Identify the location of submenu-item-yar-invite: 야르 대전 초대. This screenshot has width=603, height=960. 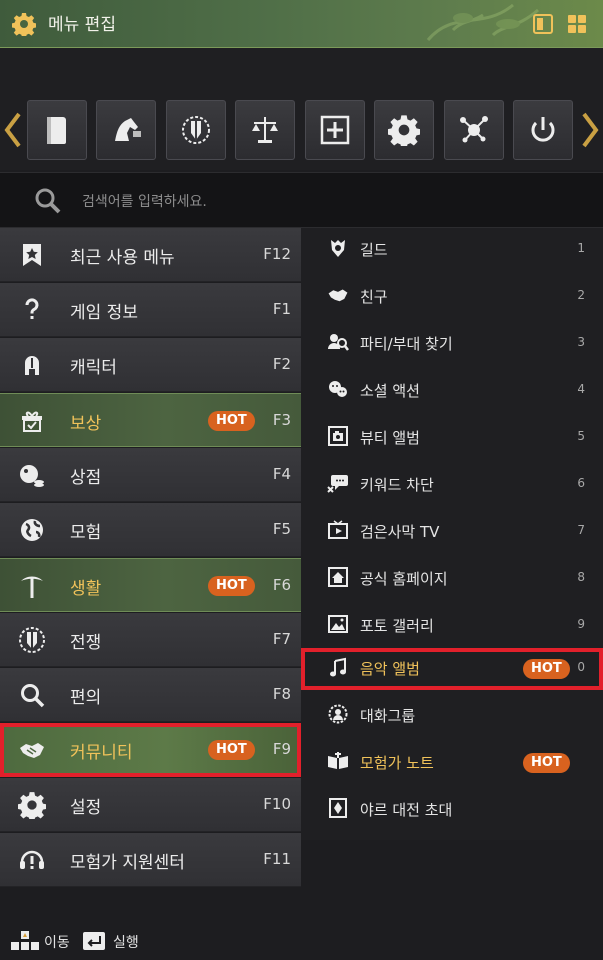
(452, 810).